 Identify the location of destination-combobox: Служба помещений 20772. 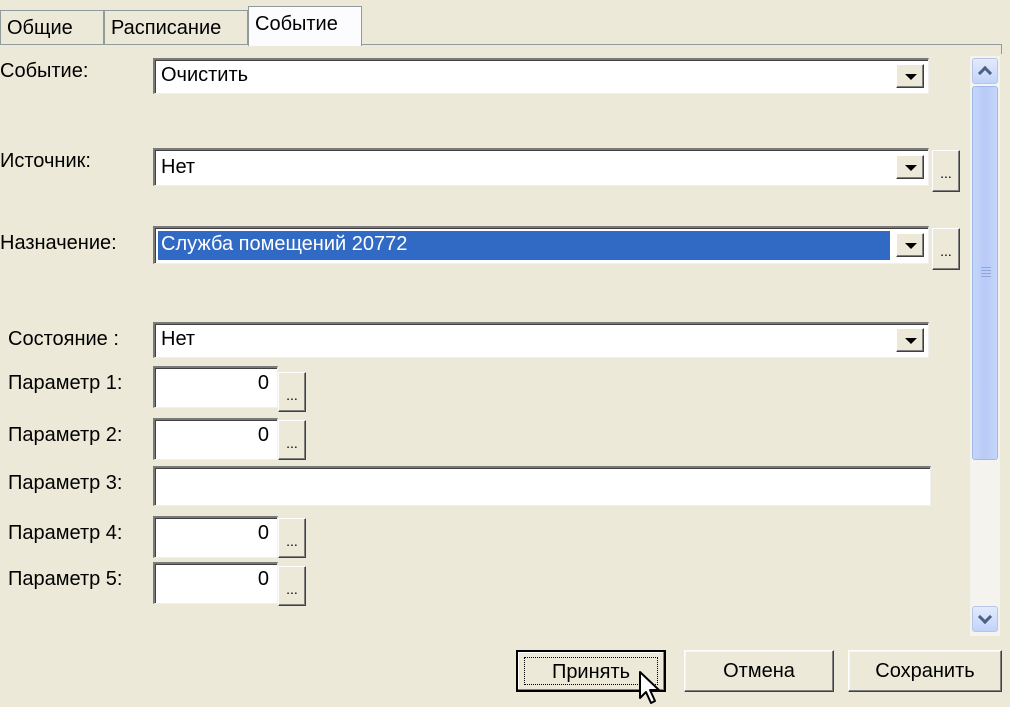
(541, 245).